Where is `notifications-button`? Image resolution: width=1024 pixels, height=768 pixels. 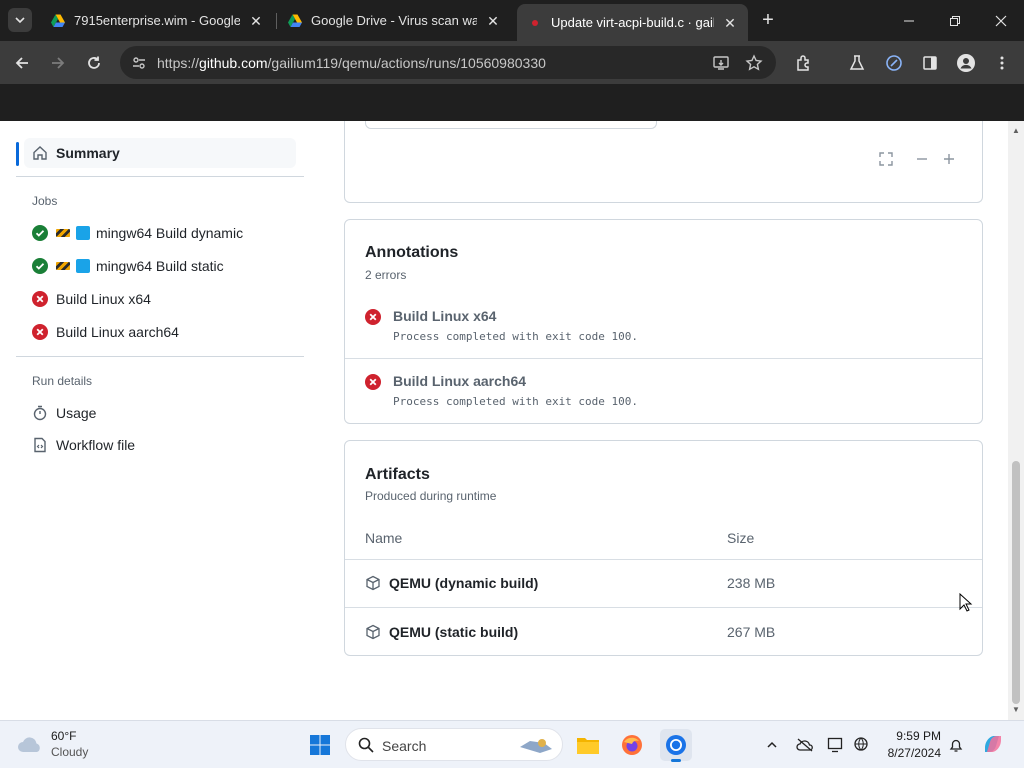 notifications-button is located at coordinates (956, 745).